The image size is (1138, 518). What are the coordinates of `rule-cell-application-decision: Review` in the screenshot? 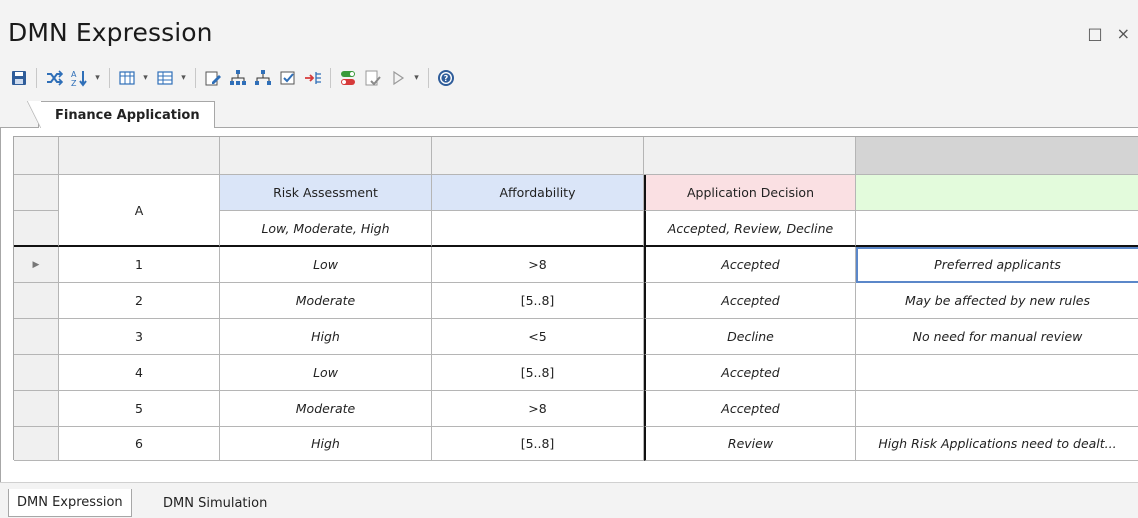 It's located at (750, 444).